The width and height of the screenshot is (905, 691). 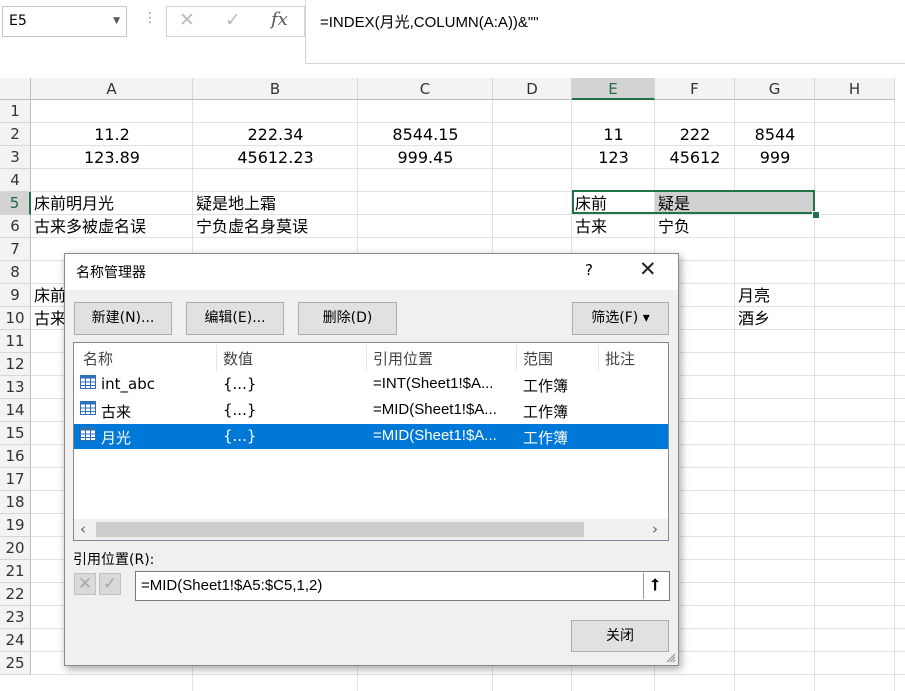 What do you see at coordinates (814, 395) in the screenshot?
I see `grid-col-line` at bounding box center [814, 395].